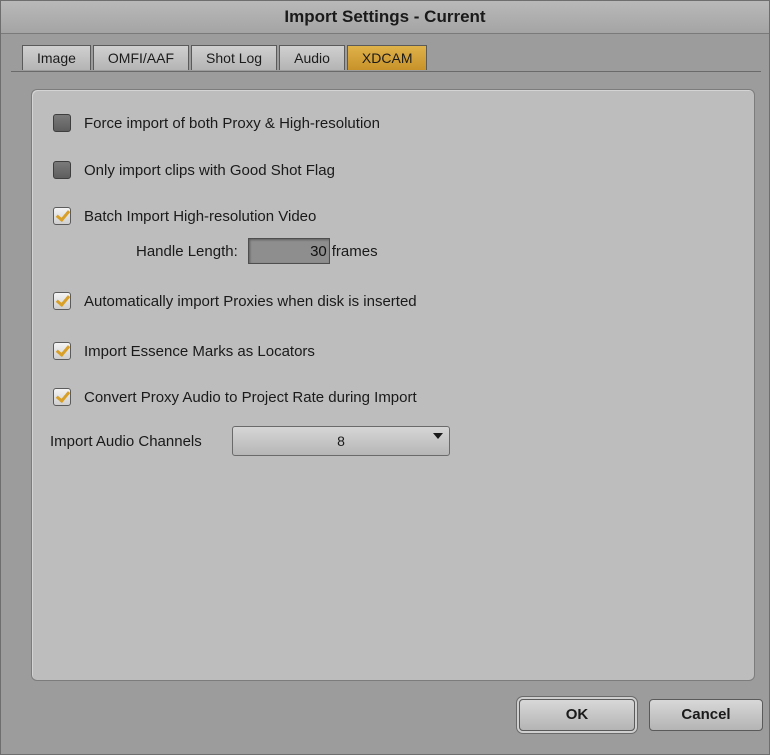  What do you see at coordinates (126, 441) in the screenshot?
I see `audio-channels-label: Import Audio Channels` at bounding box center [126, 441].